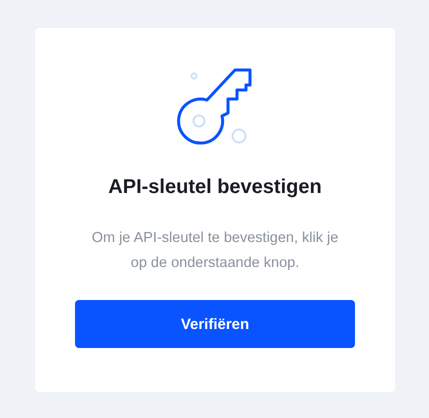  I want to click on description-text: Om je API-sleutel te bevestigen, klik je op de onderstaande knop., so click(215, 251).